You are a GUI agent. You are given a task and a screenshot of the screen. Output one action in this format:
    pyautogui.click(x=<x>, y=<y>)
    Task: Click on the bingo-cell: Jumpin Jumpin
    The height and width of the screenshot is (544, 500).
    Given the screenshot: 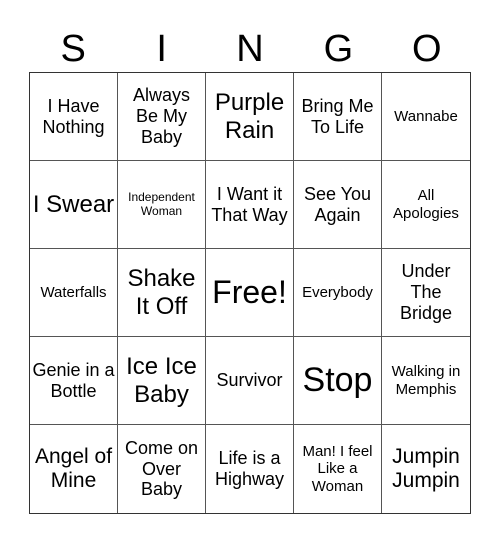 What is the action you would take?
    pyautogui.click(x=426, y=469)
    